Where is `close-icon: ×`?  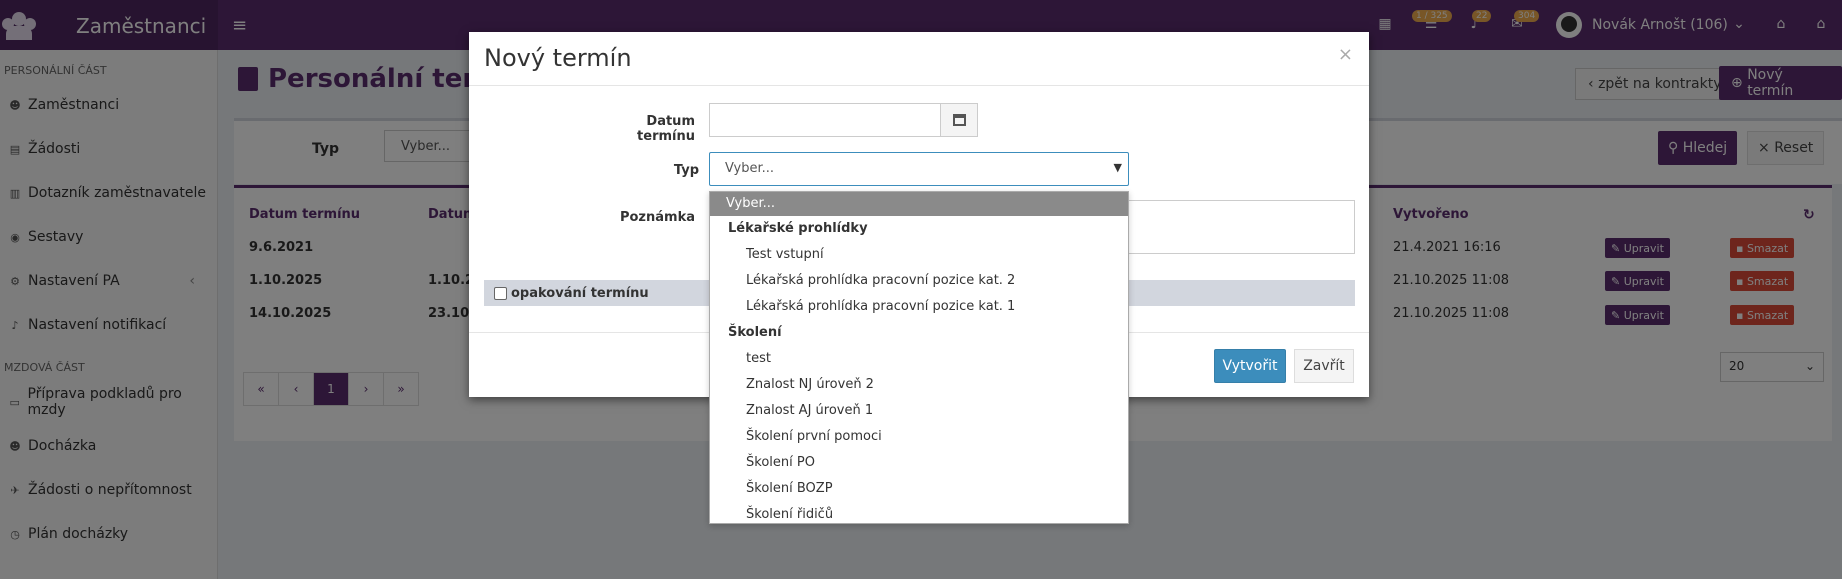 close-icon: × is located at coordinates (1345, 54).